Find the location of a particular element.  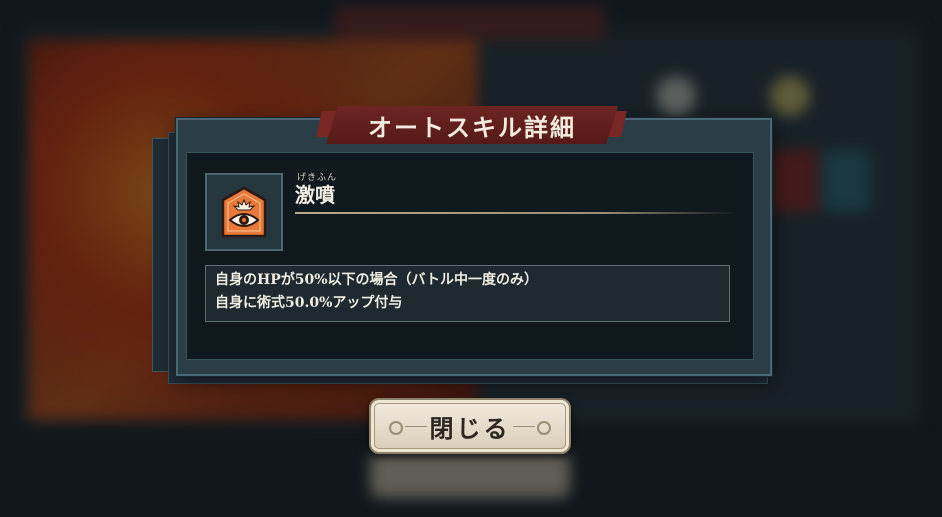

skill-icon-frame is located at coordinates (244, 212).